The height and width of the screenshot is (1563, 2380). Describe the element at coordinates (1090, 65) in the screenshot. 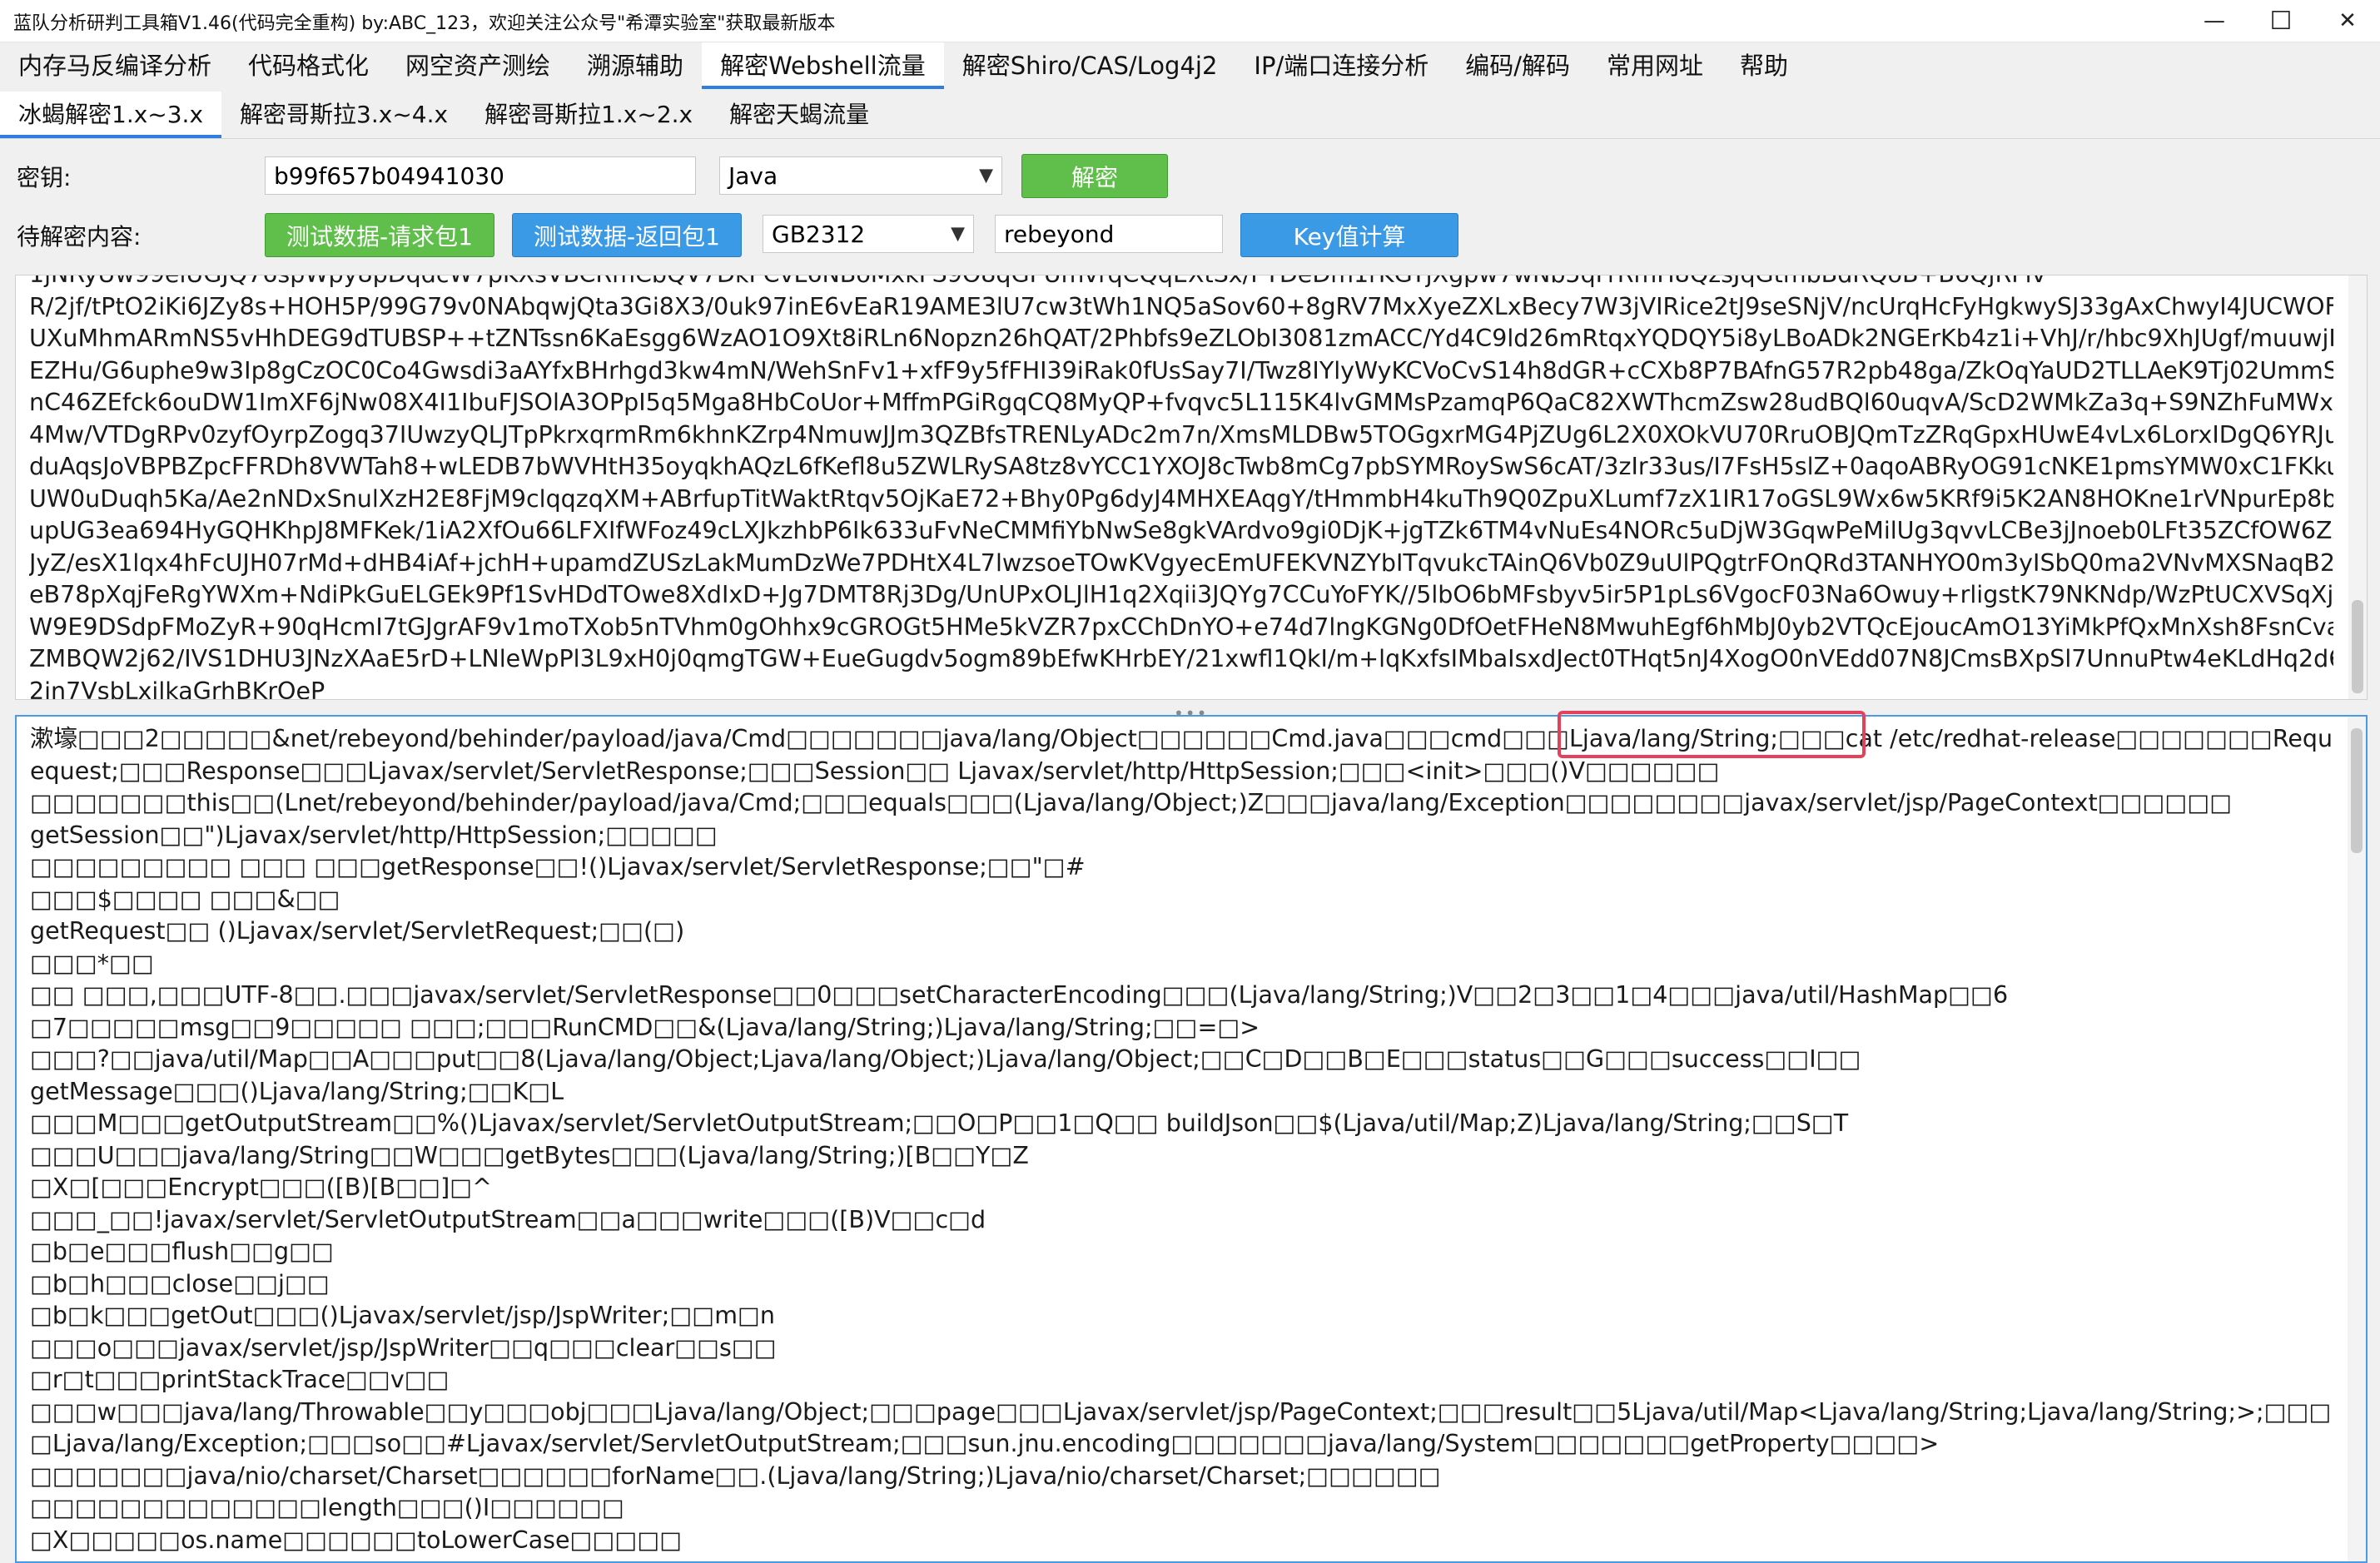

I see `menu-decrypt-shiro: 解密Shiro/CAS/Log4j2` at that location.